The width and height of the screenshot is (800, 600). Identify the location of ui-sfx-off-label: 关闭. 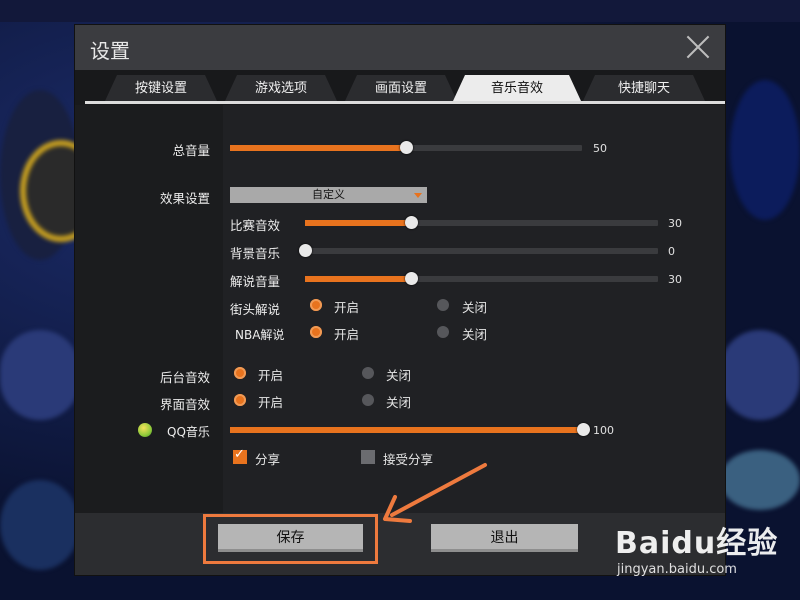
(399, 402).